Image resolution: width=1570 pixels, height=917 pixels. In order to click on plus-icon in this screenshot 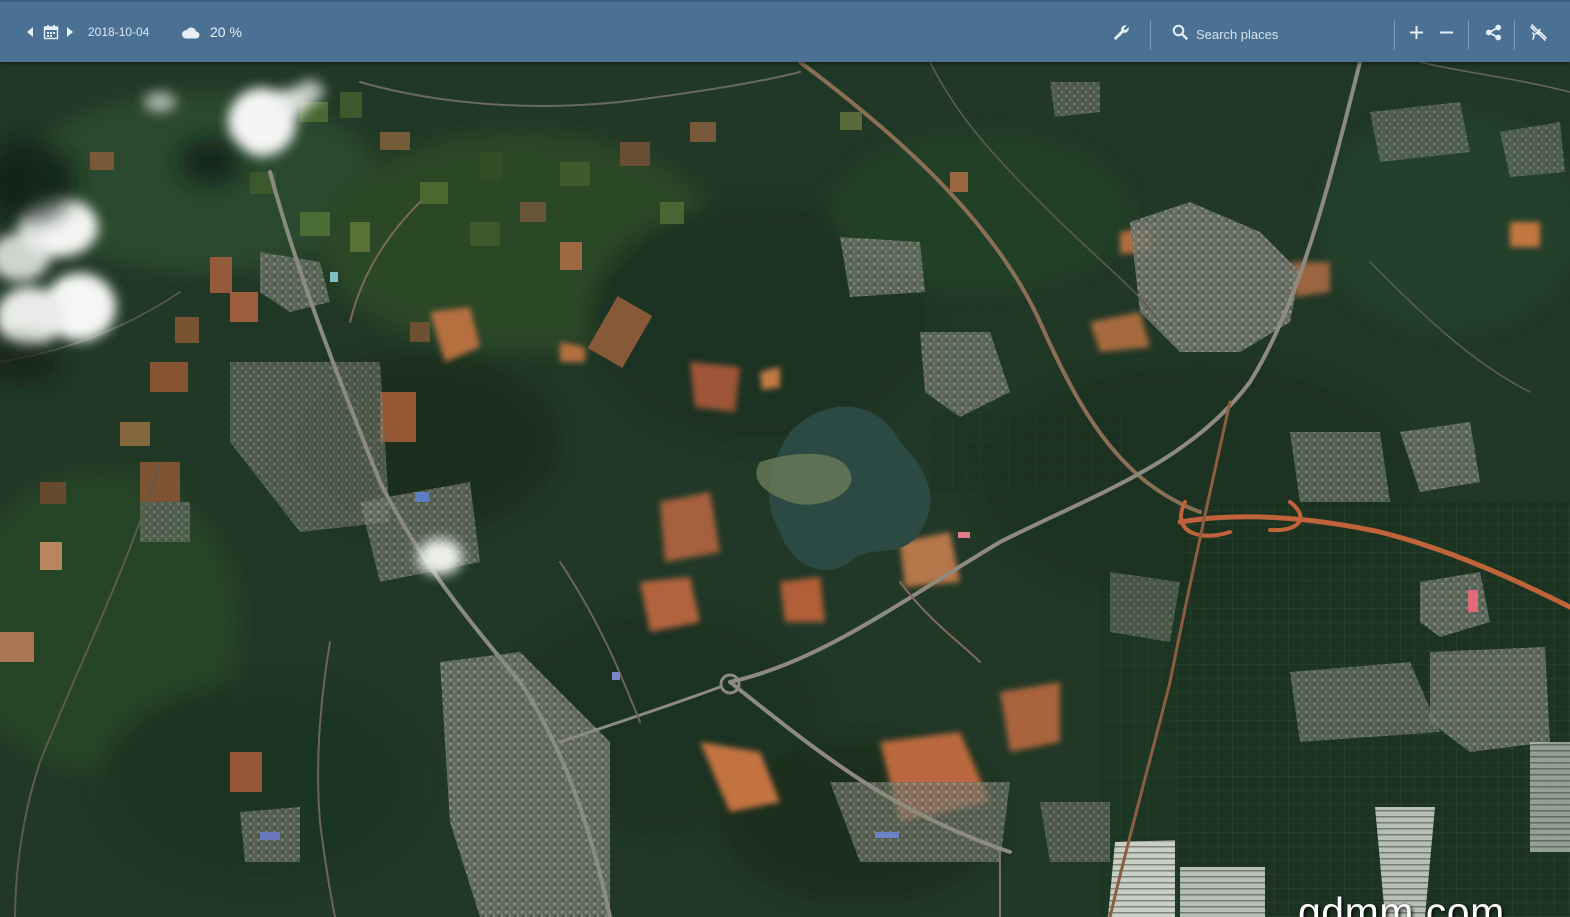, I will do `click(1416, 32)`.